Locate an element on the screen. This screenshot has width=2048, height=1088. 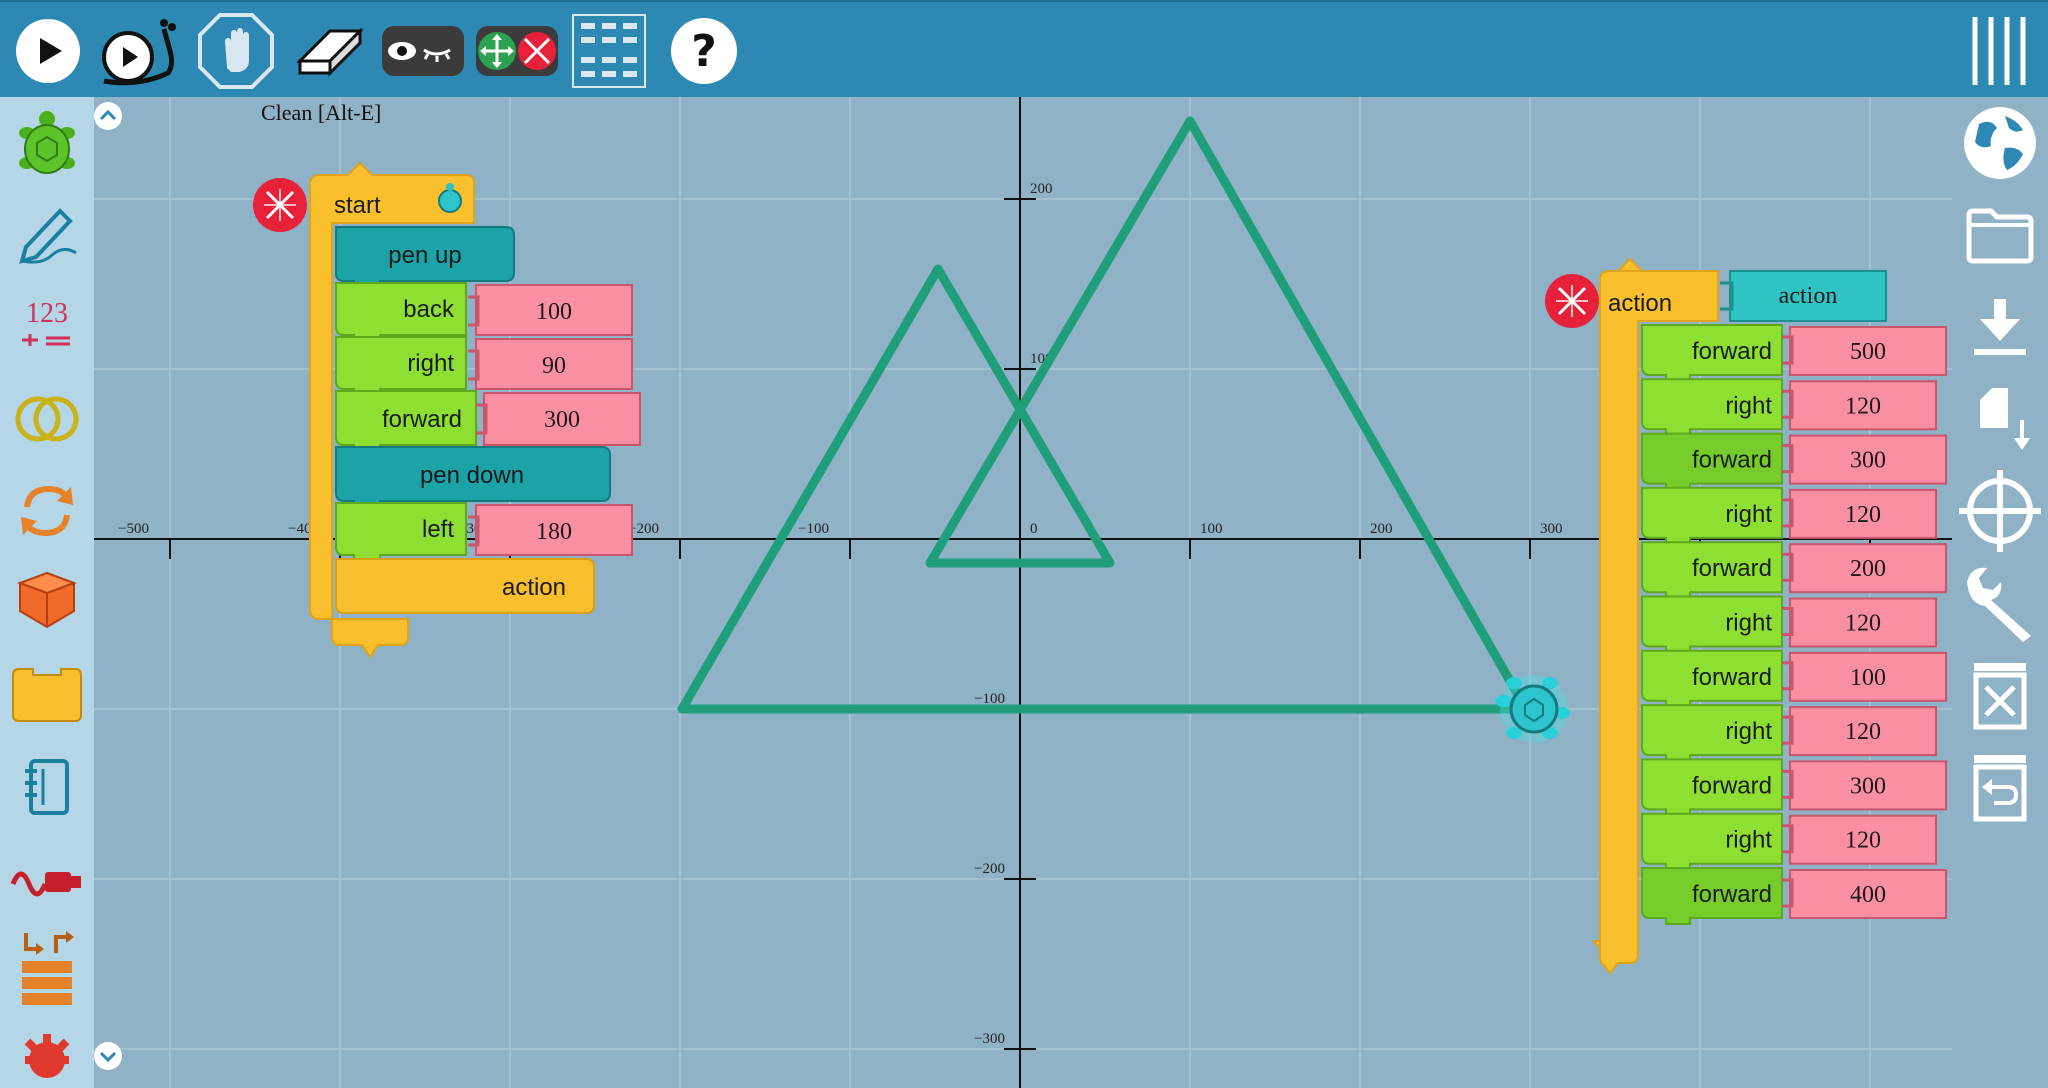
sensor-cable-icon is located at coordinates (45, 884).